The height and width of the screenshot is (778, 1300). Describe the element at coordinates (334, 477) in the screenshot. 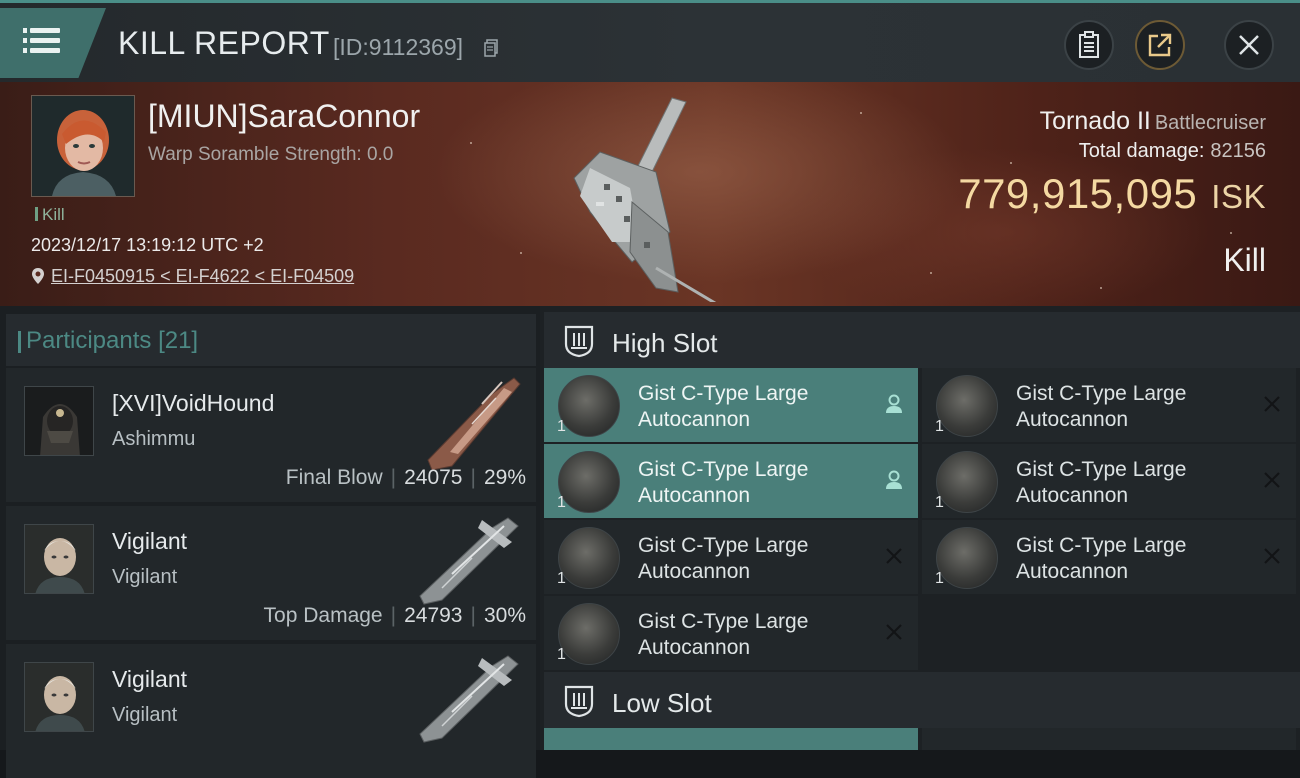

I see `participant-role: Final Blow` at that location.